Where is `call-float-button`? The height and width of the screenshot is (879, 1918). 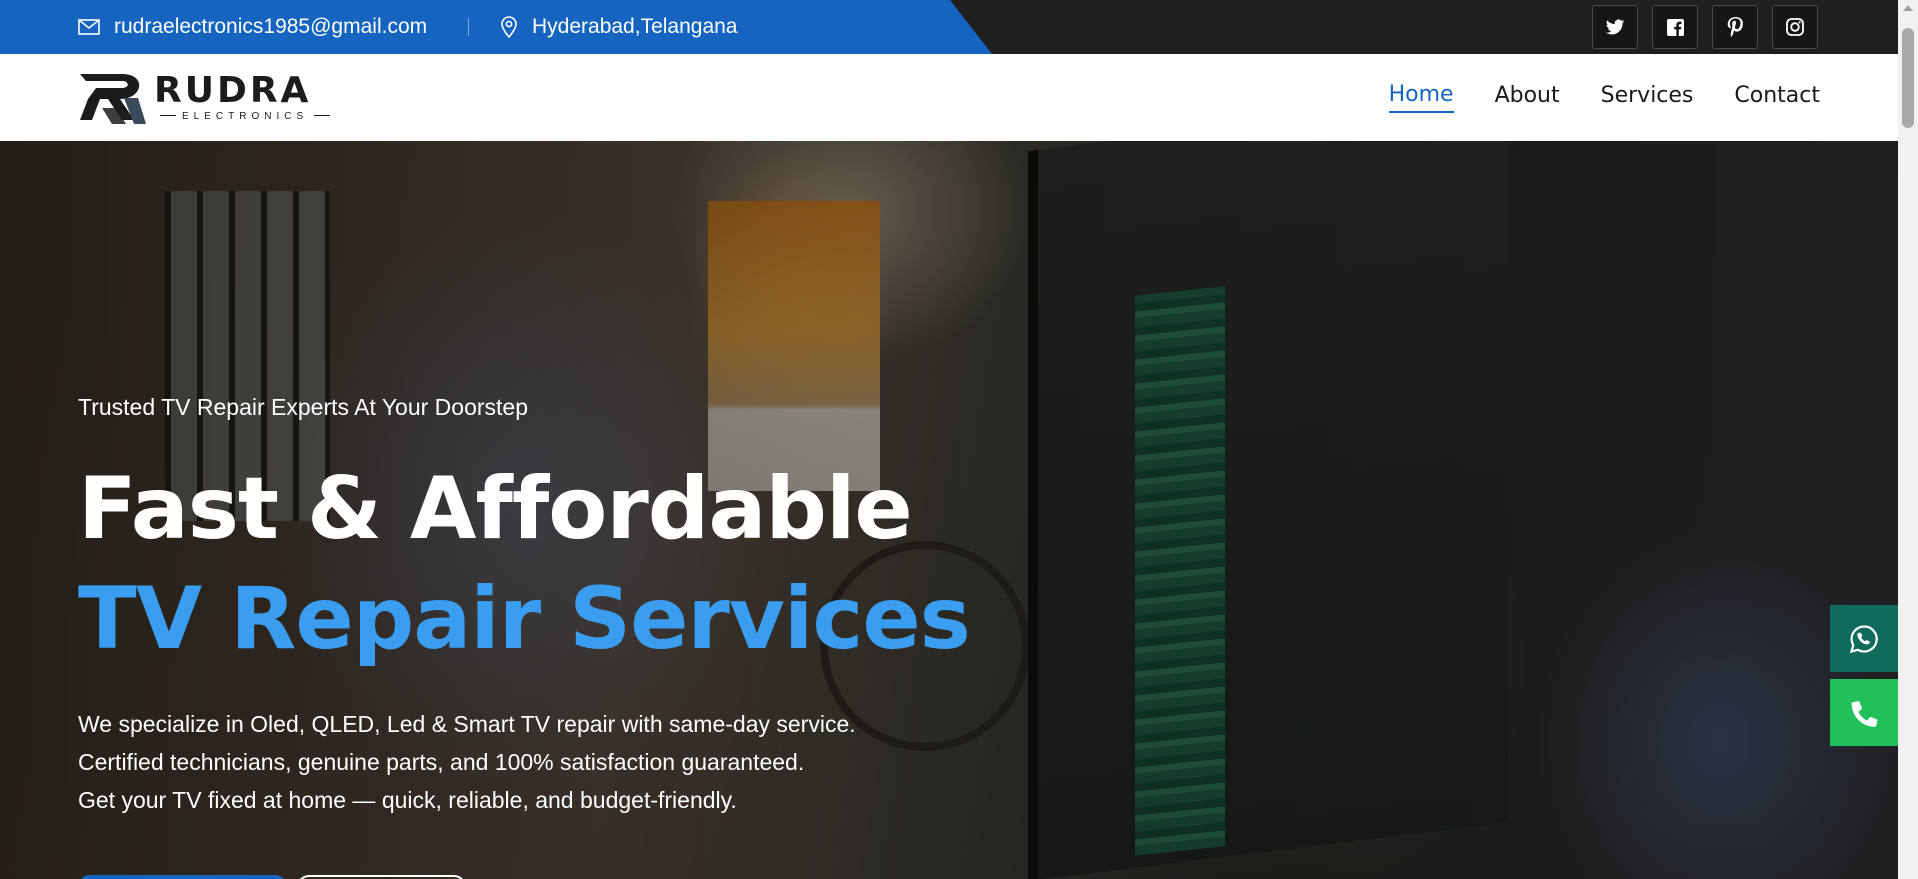 call-float-button is located at coordinates (1864, 712).